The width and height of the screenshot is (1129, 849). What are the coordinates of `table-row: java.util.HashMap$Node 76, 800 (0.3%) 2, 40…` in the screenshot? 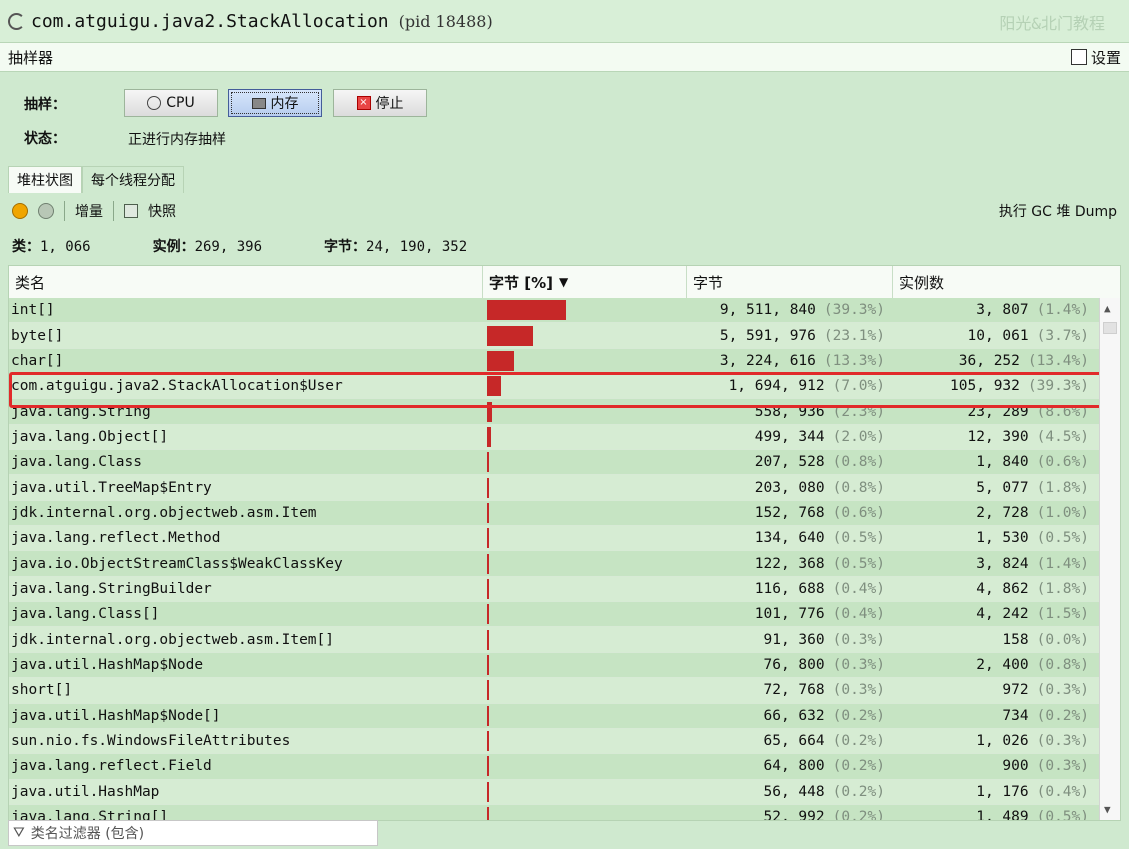 It's located at (554, 665).